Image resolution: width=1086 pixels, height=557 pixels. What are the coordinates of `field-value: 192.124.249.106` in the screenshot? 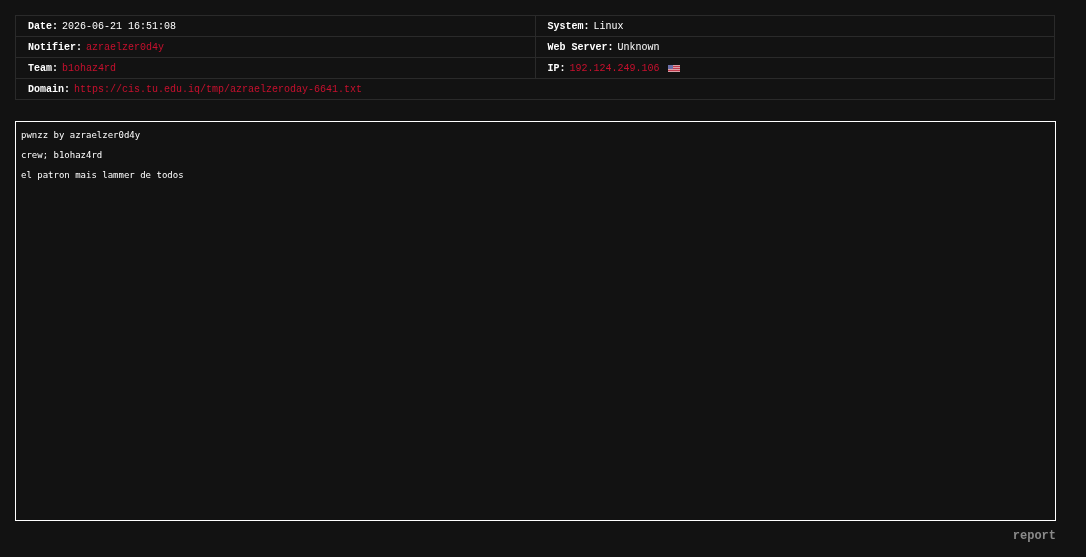 It's located at (614, 68).